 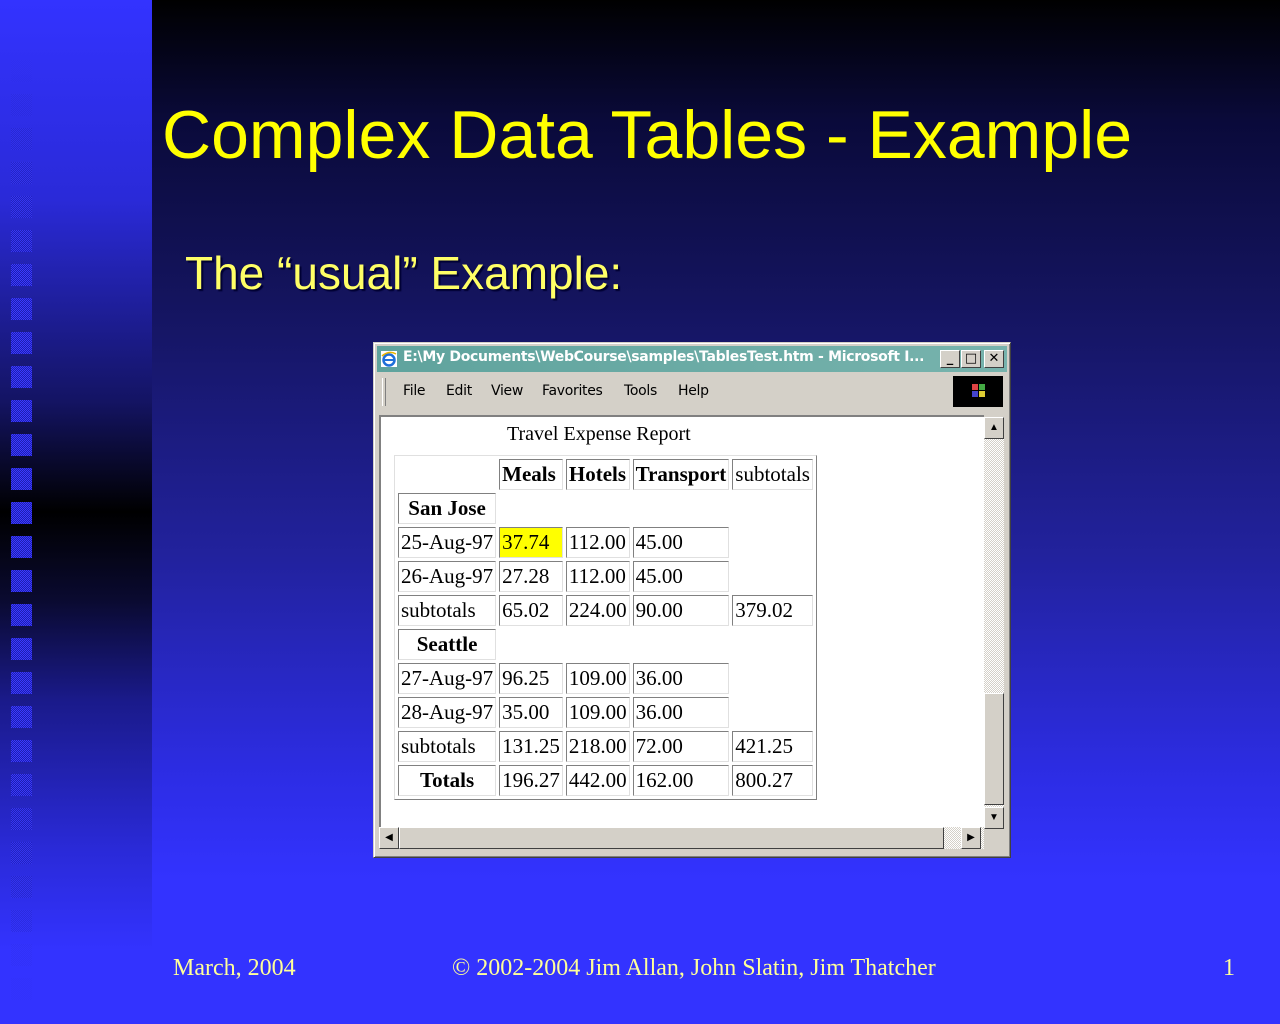 I want to click on slide-title: Complex Data Tables - Example, so click(x=647, y=135).